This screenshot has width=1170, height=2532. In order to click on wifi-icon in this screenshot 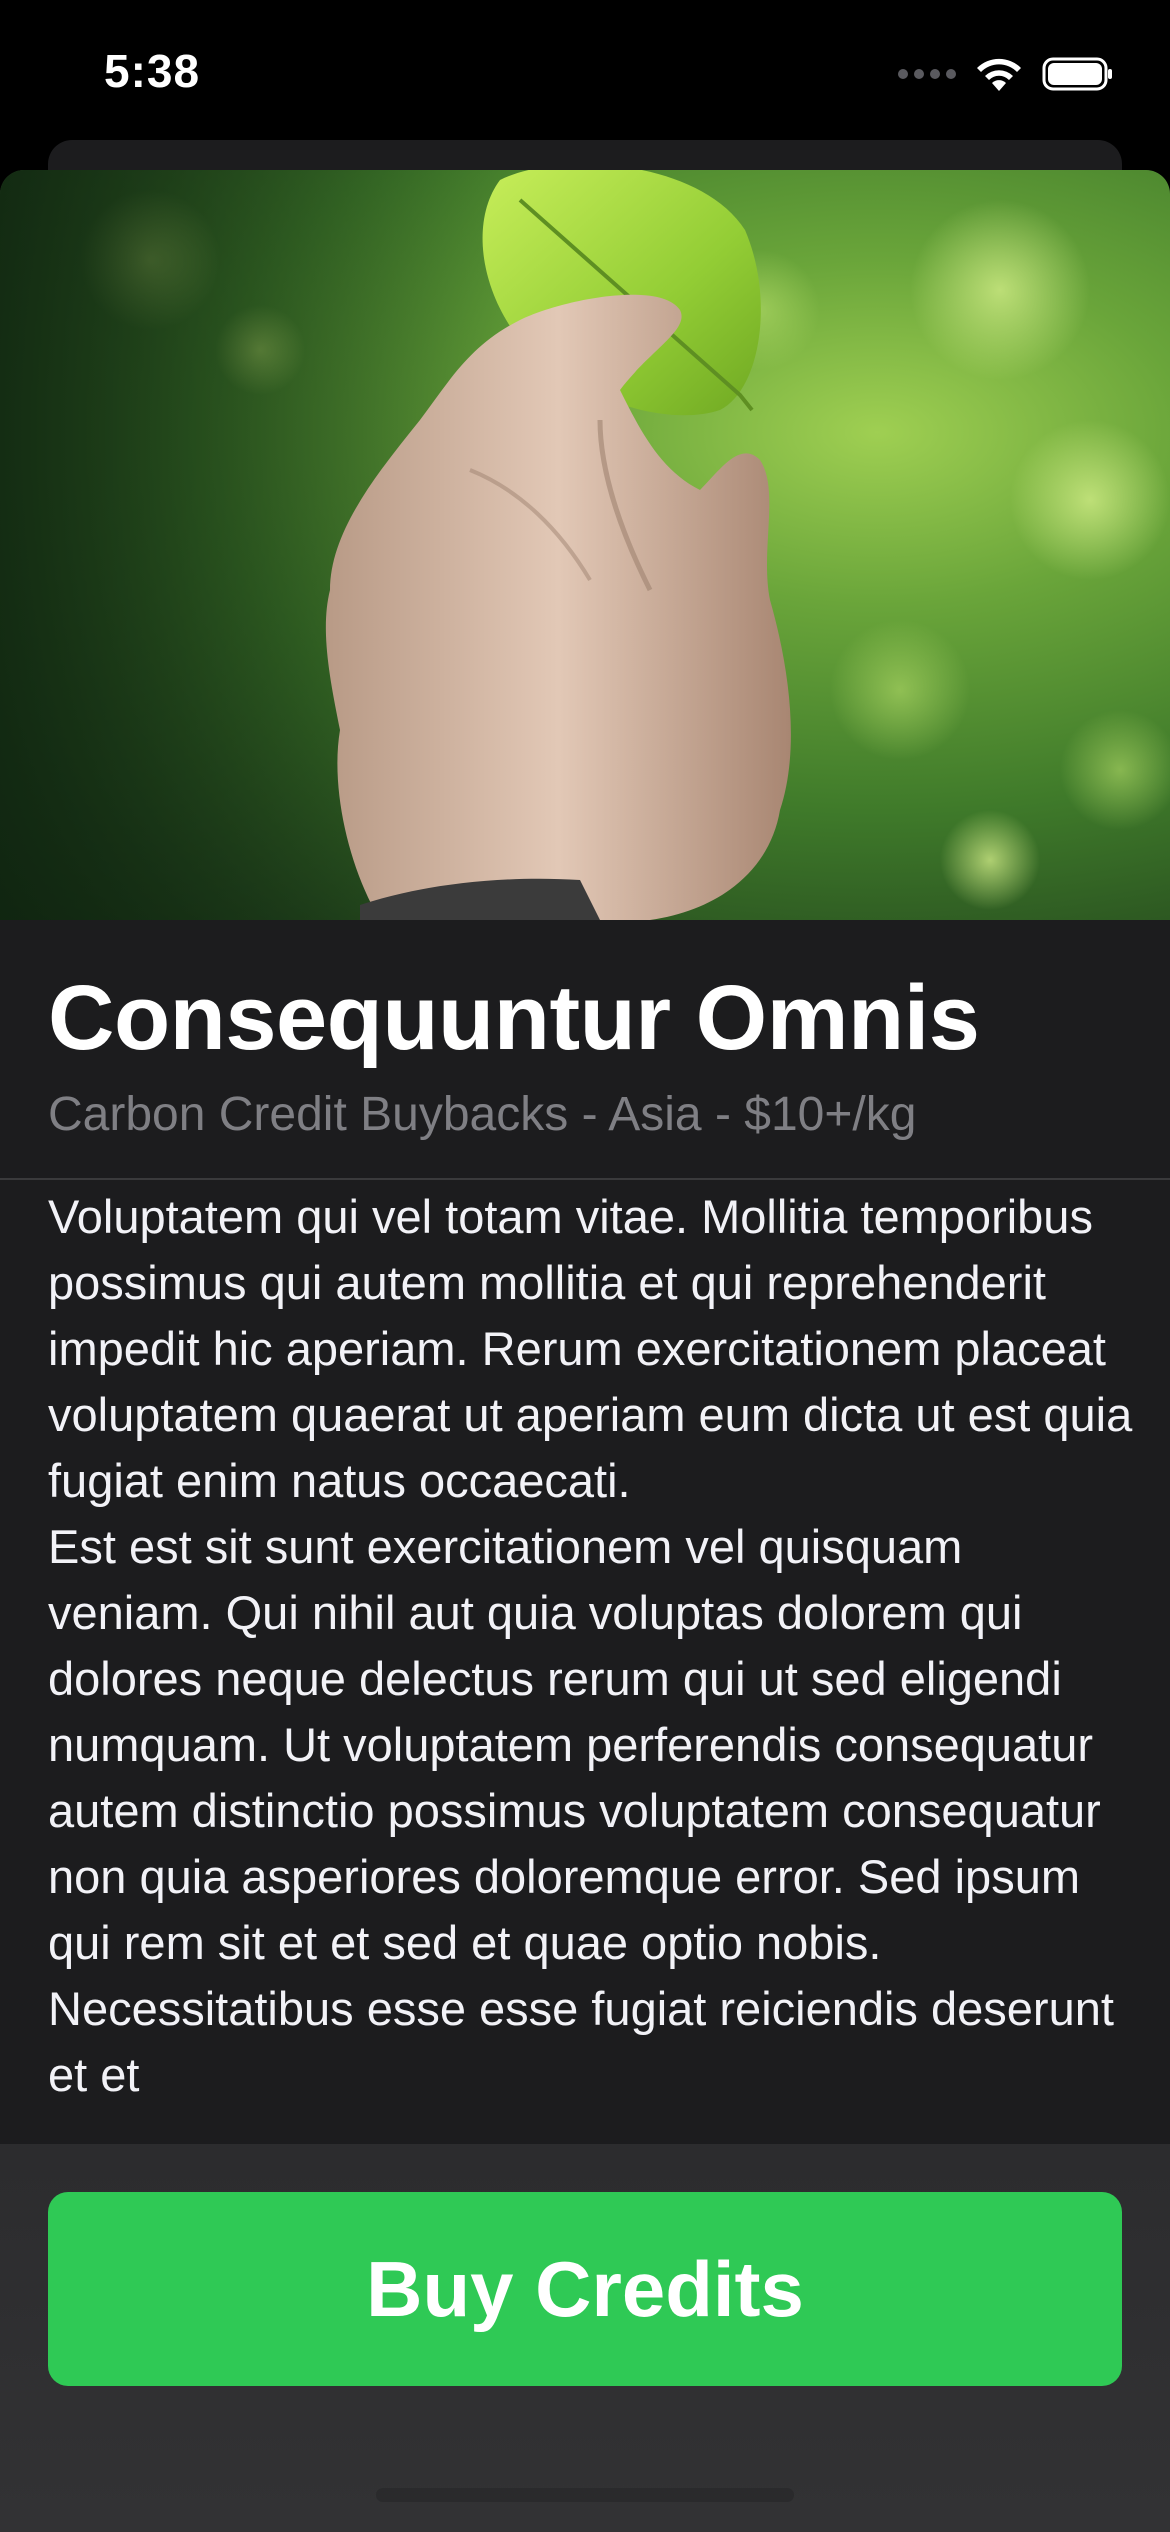, I will do `click(999, 74)`.